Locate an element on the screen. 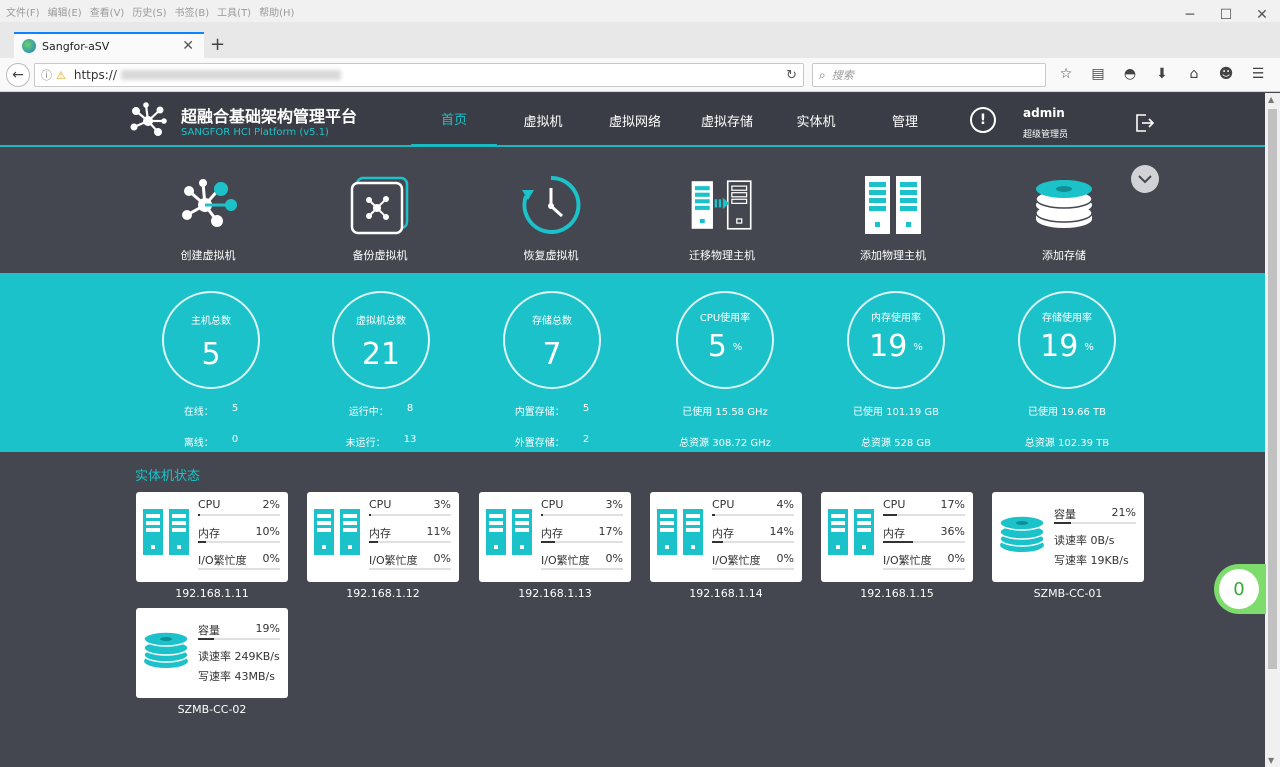 The width and height of the screenshot is (1280, 767). menu-tools: 工具(T) is located at coordinates (234, 11).